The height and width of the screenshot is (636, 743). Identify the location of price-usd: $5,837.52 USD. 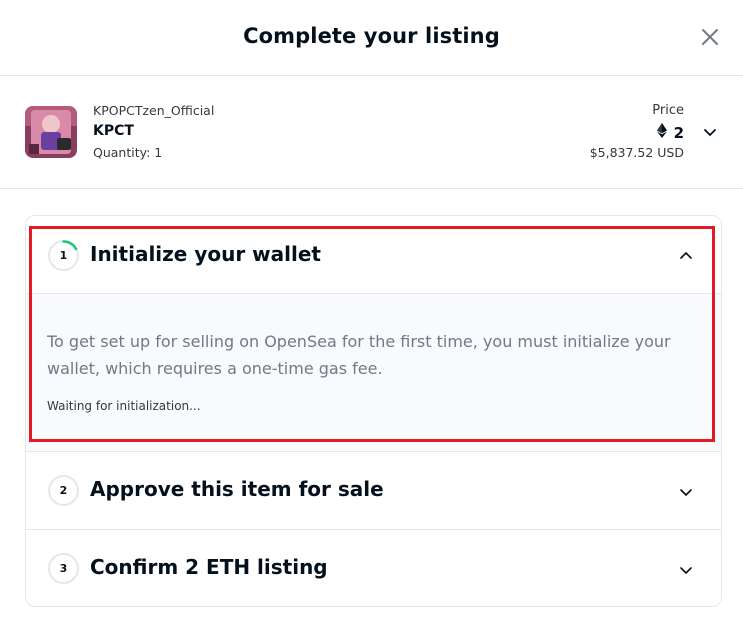
(636, 152).